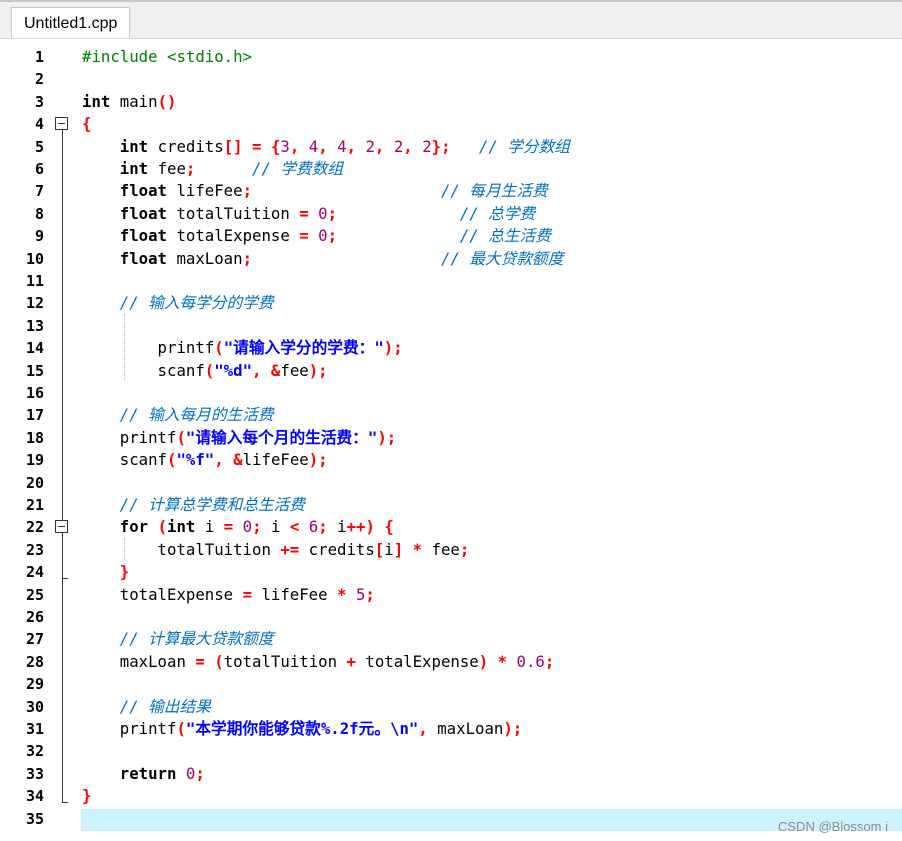  What do you see at coordinates (165, 706) in the screenshot?
I see `code-comment: // 输出结果` at bounding box center [165, 706].